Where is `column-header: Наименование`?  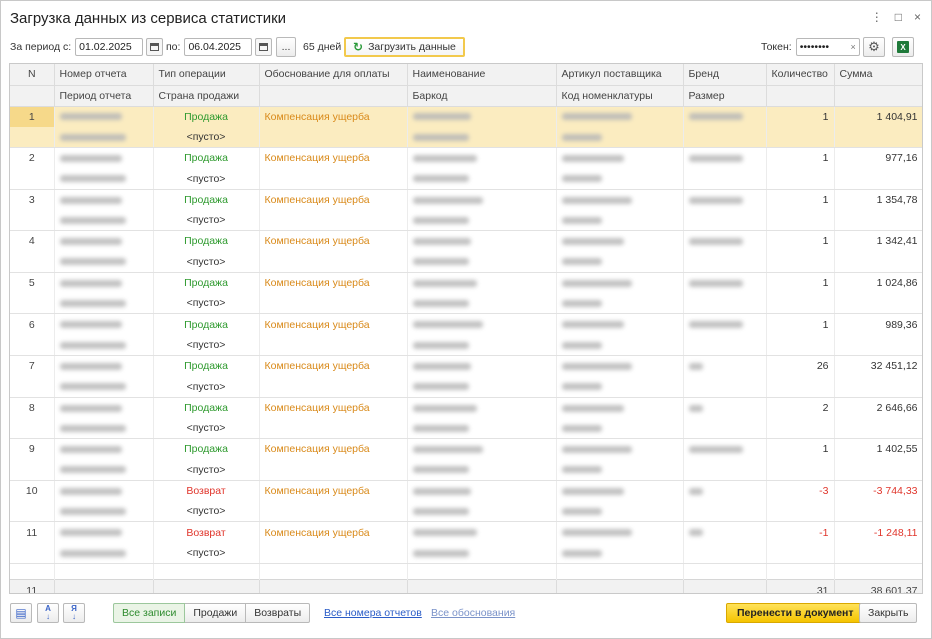
column-header: Наименование is located at coordinates (482, 75).